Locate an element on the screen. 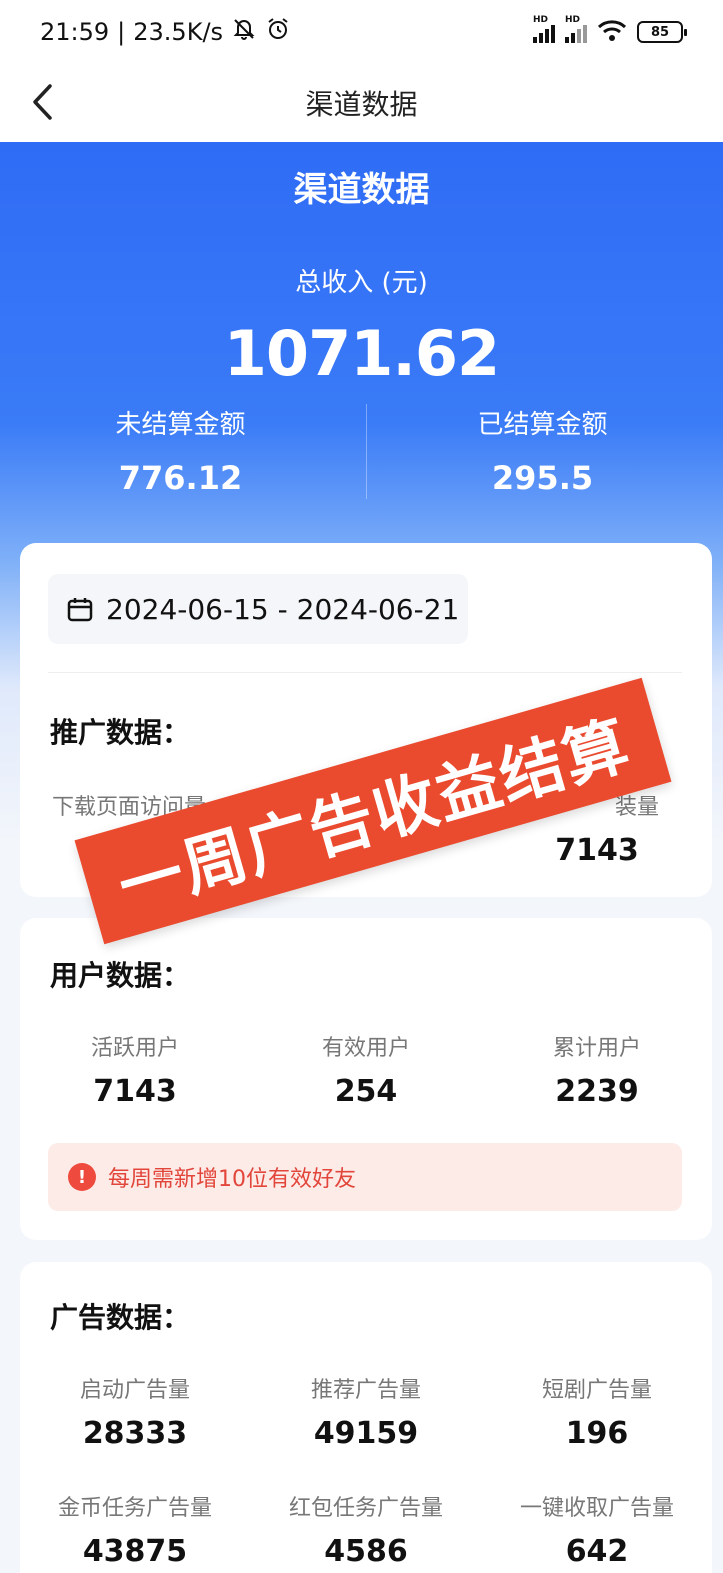 Image resolution: width=723 pixels, height=1573 pixels. mute-icon is located at coordinates (244, 32).